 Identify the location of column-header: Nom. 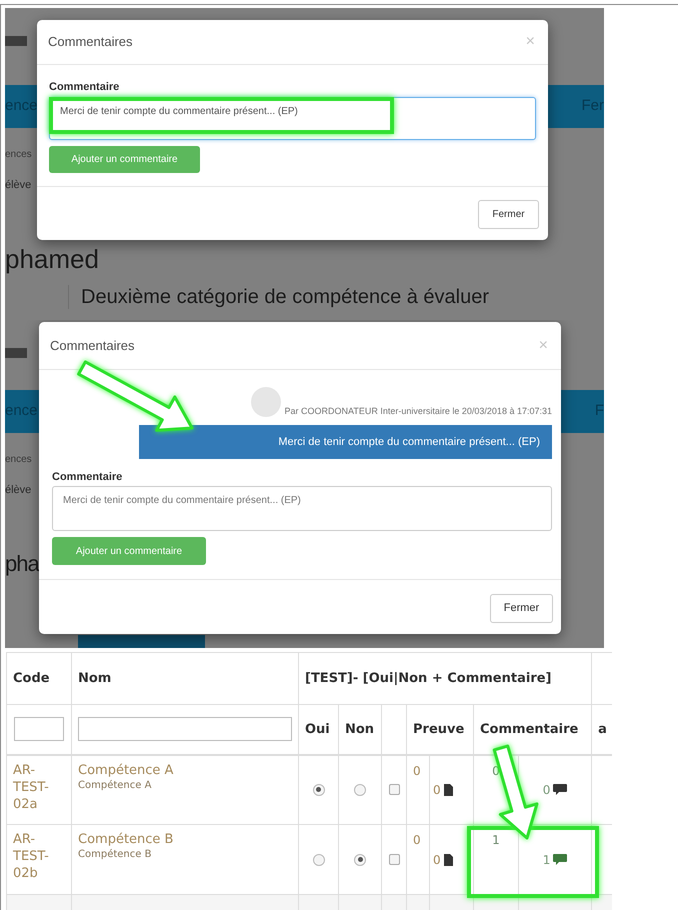
(185, 678).